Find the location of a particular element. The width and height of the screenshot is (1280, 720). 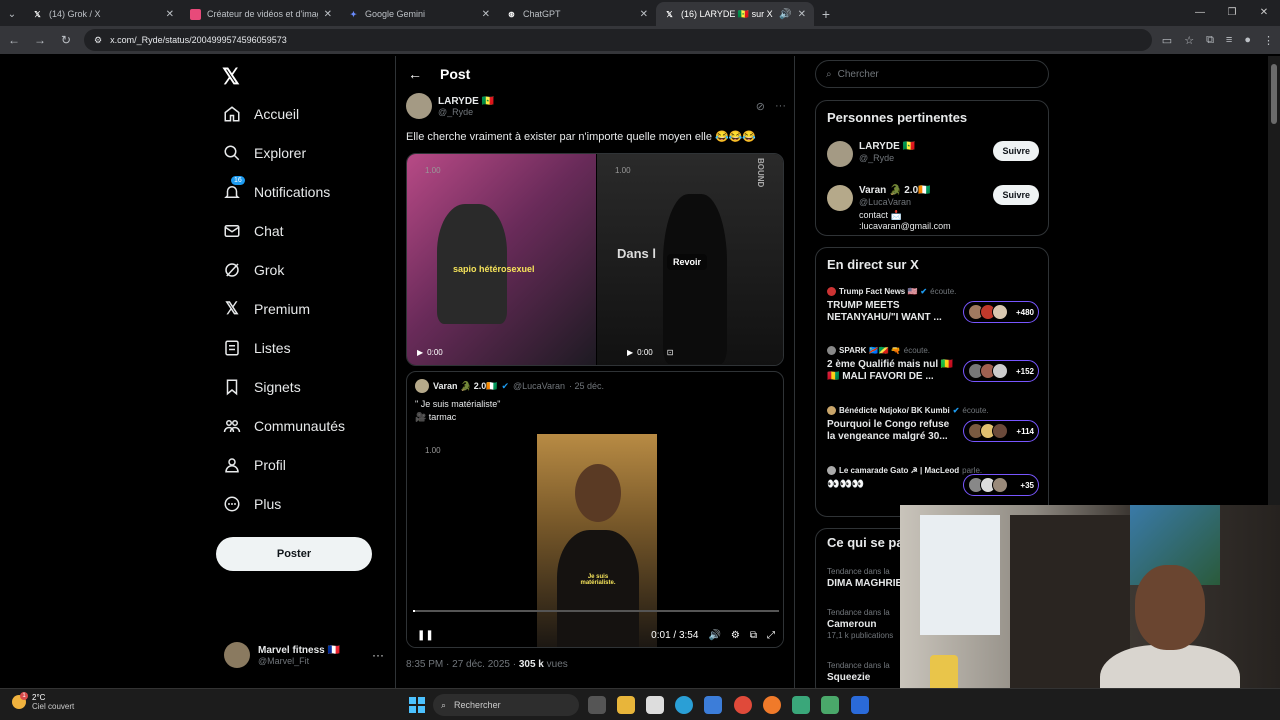

trend-item: Tendance dans la Squeezie is located at coordinates (858, 672).